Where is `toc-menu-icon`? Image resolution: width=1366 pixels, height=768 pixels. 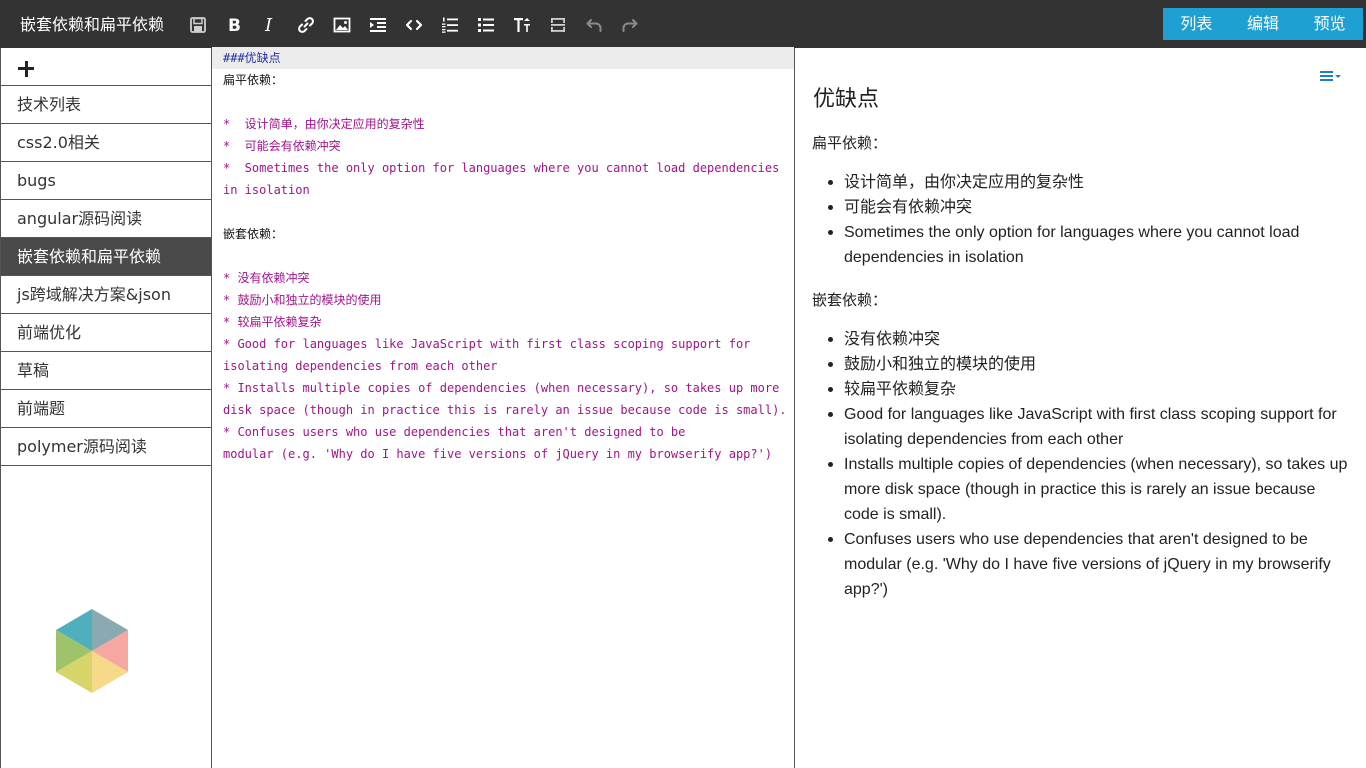
toc-menu-icon is located at coordinates (1331, 76).